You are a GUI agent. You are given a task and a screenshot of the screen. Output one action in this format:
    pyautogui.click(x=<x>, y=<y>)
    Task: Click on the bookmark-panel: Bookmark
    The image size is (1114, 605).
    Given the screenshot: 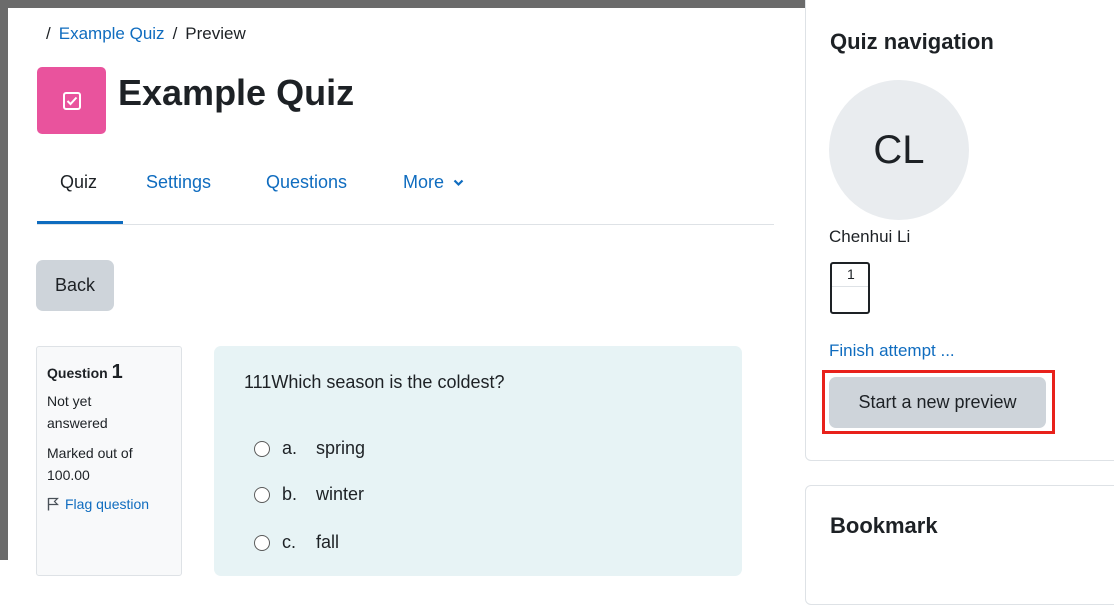 What is the action you would take?
    pyautogui.click(x=959, y=545)
    